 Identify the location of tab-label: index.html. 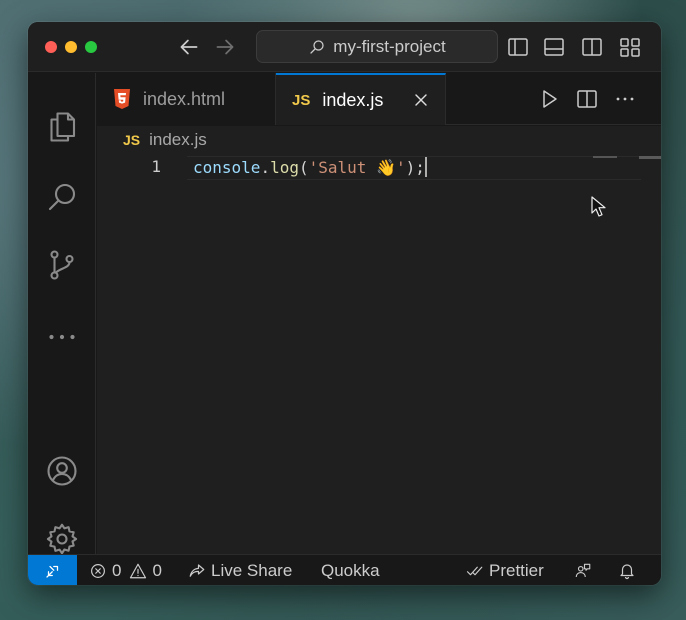
(184, 98).